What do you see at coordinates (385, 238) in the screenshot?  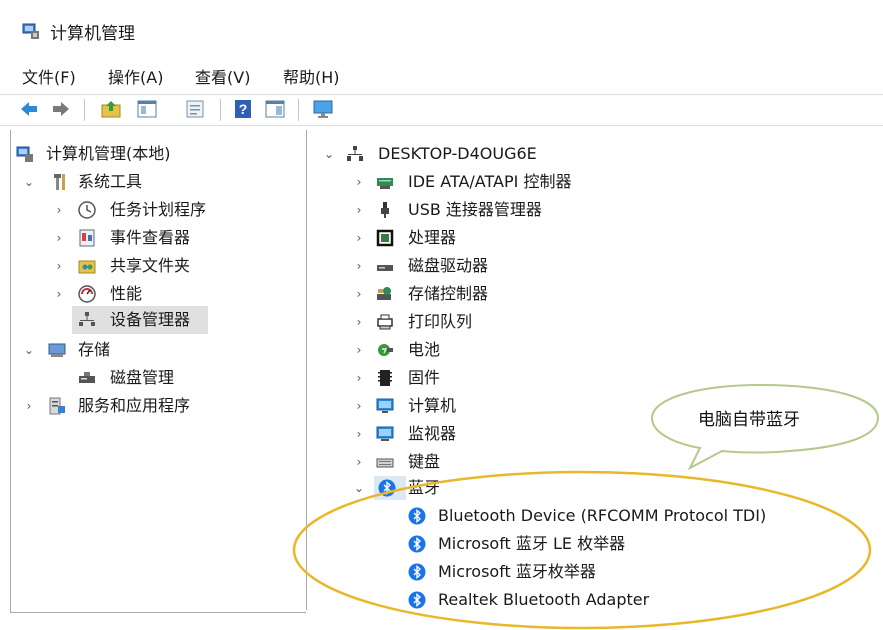 I see `processor-icon` at bounding box center [385, 238].